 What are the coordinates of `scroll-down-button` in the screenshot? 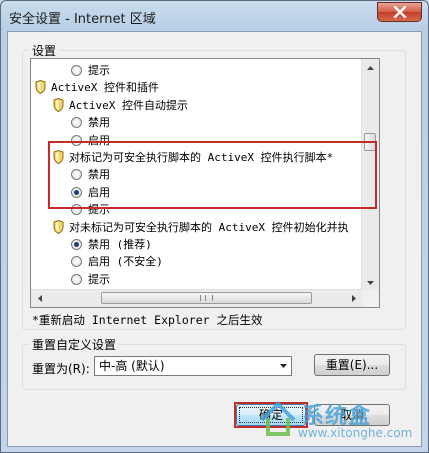 It's located at (370, 282).